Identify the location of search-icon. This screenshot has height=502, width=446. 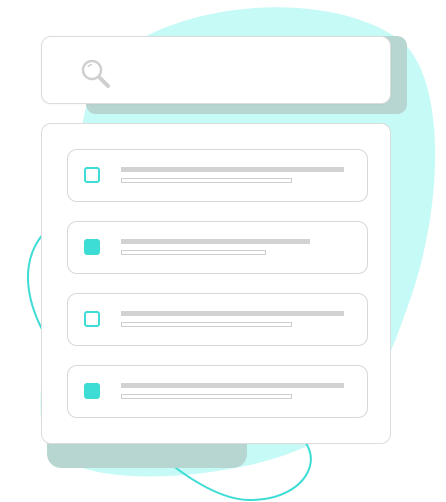
(95, 73).